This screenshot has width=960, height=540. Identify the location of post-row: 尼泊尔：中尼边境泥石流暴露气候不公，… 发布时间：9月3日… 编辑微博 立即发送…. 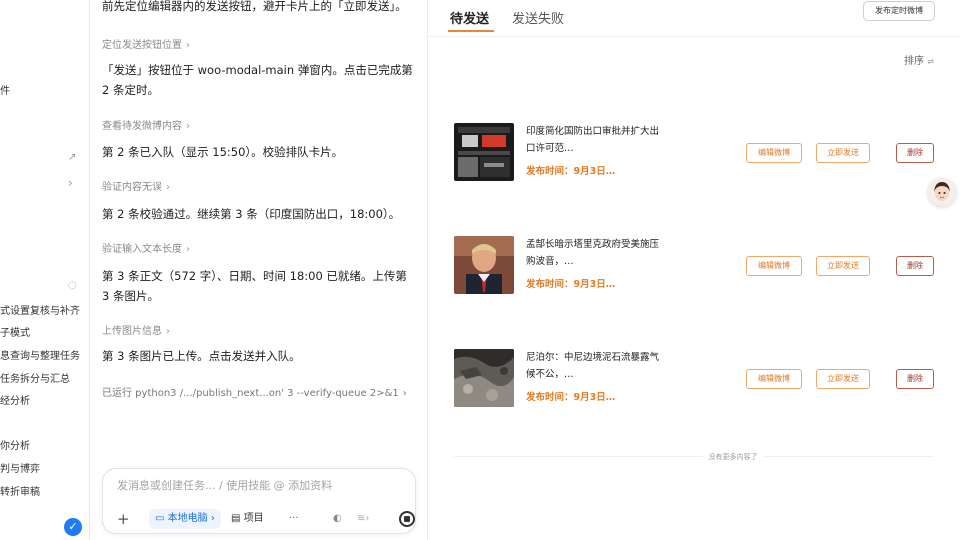
(694, 379).